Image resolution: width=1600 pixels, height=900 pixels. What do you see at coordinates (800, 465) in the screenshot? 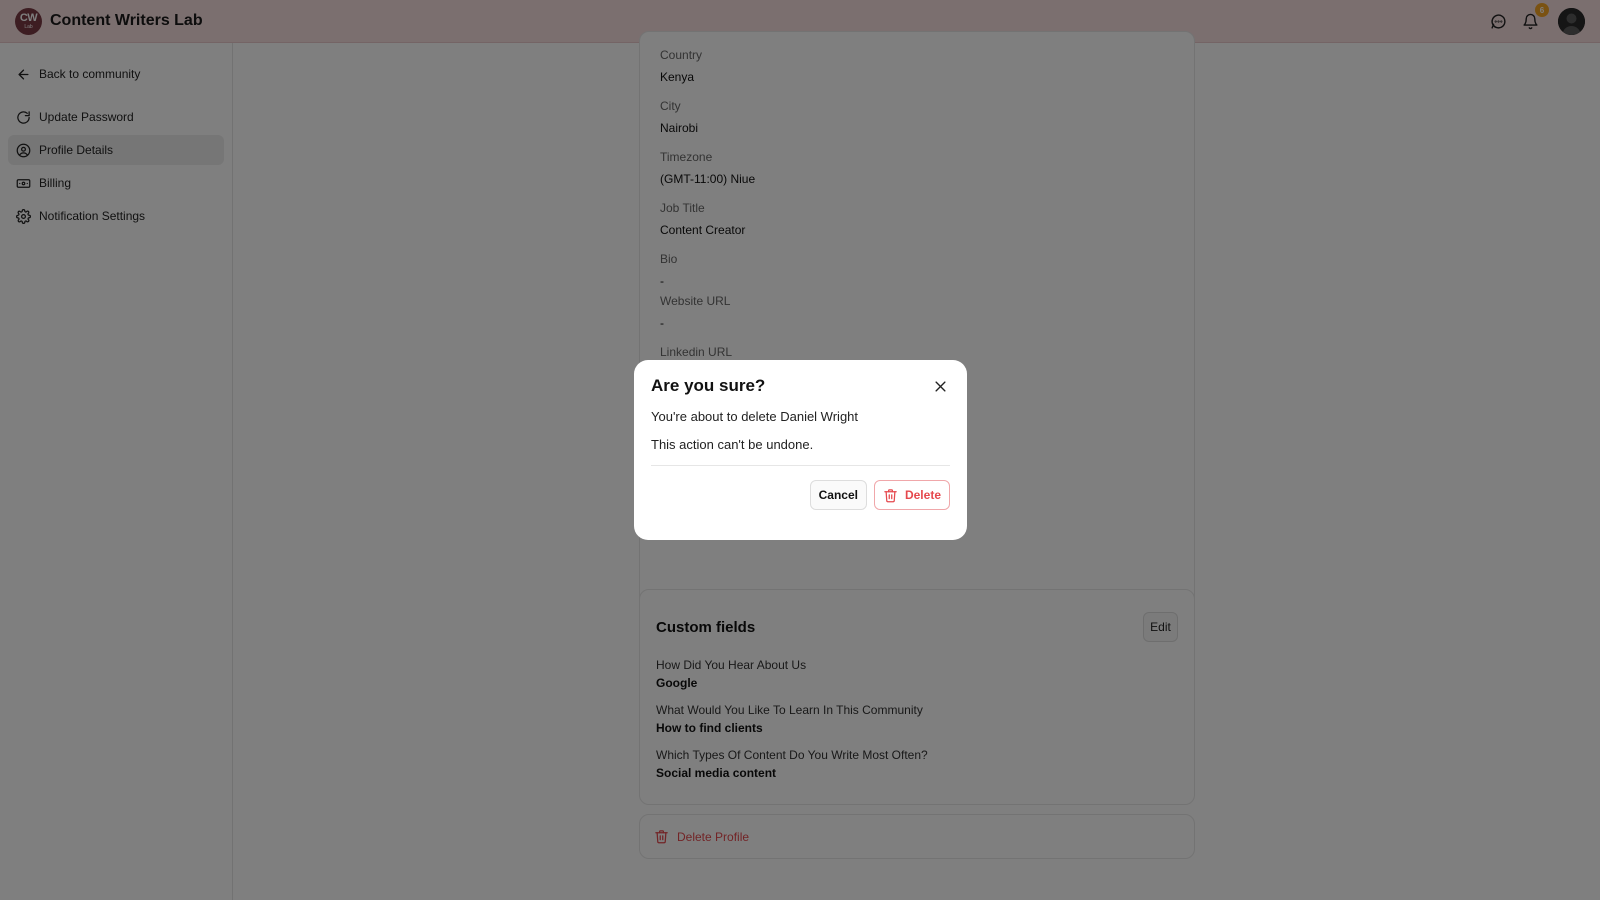
I see `divider` at bounding box center [800, 465].